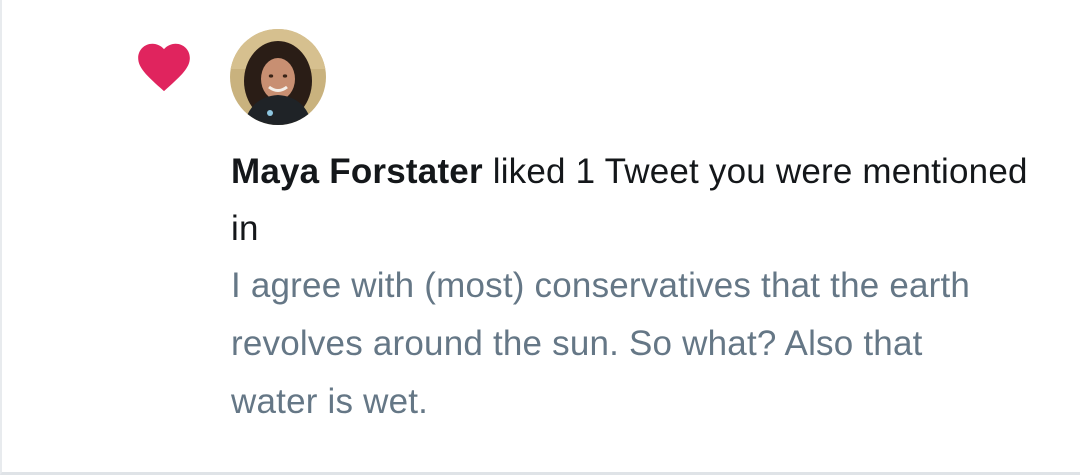  What do you see at coordinates (357, 171) in the screenshot?
I see `user-name-link: Maya Forstater` at bounding box center [357, 171].